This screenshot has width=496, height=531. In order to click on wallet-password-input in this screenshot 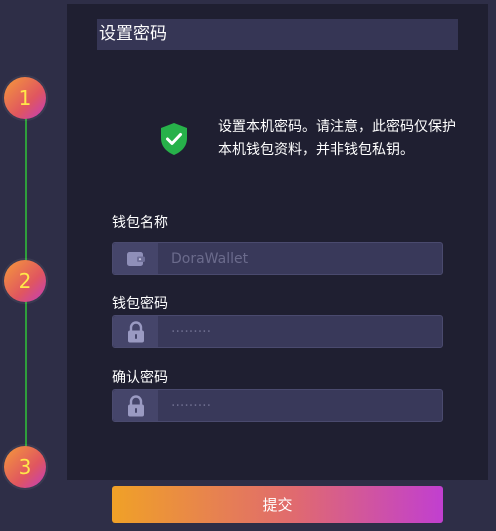, I will do `click(301, 331)`.